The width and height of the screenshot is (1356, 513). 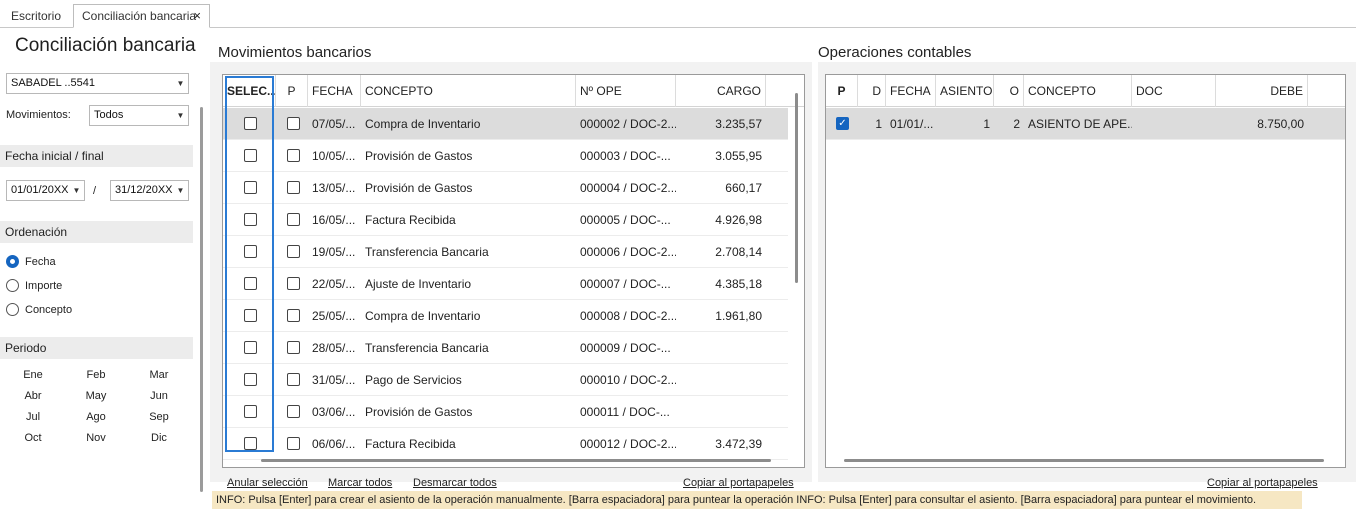 I want to click on tab-bar: Escritorio Conciliación bancaria ×, so click(x=678, y=14).